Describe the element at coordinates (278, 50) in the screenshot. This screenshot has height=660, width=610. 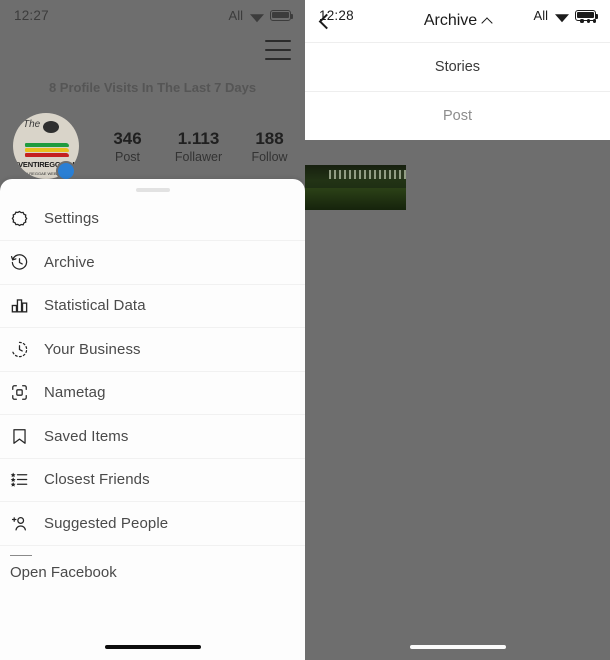
I see `hamburger-menu-icon` at that location.